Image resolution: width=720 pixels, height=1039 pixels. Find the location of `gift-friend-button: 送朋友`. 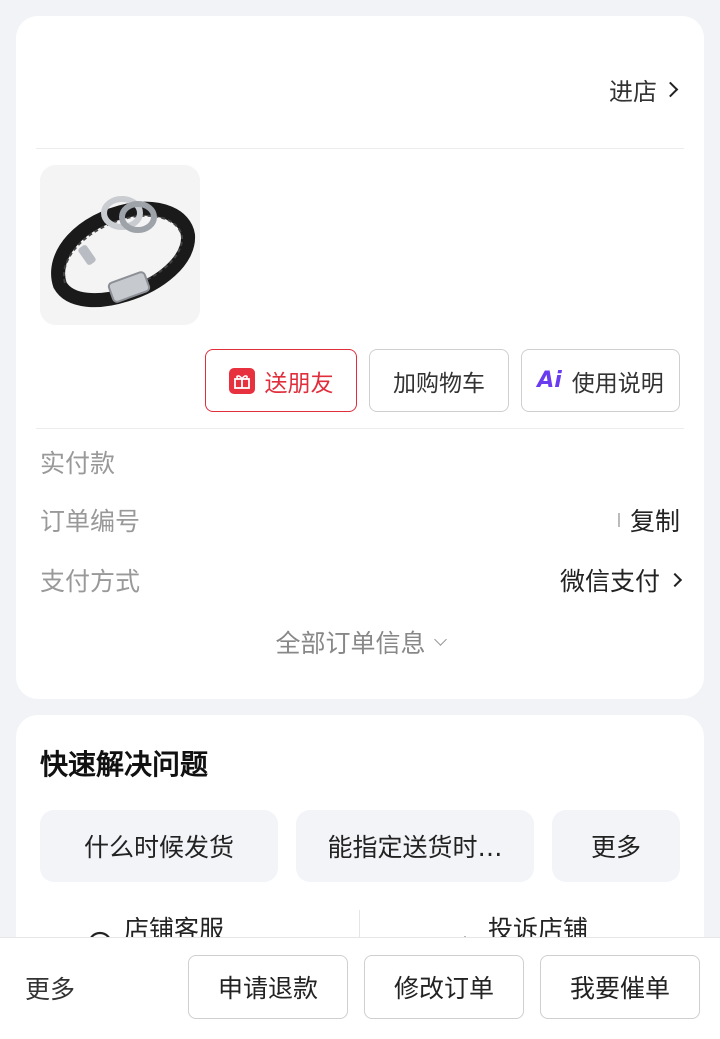

gift-friend-button: 送朋友 is located at coordinates (281, 380).